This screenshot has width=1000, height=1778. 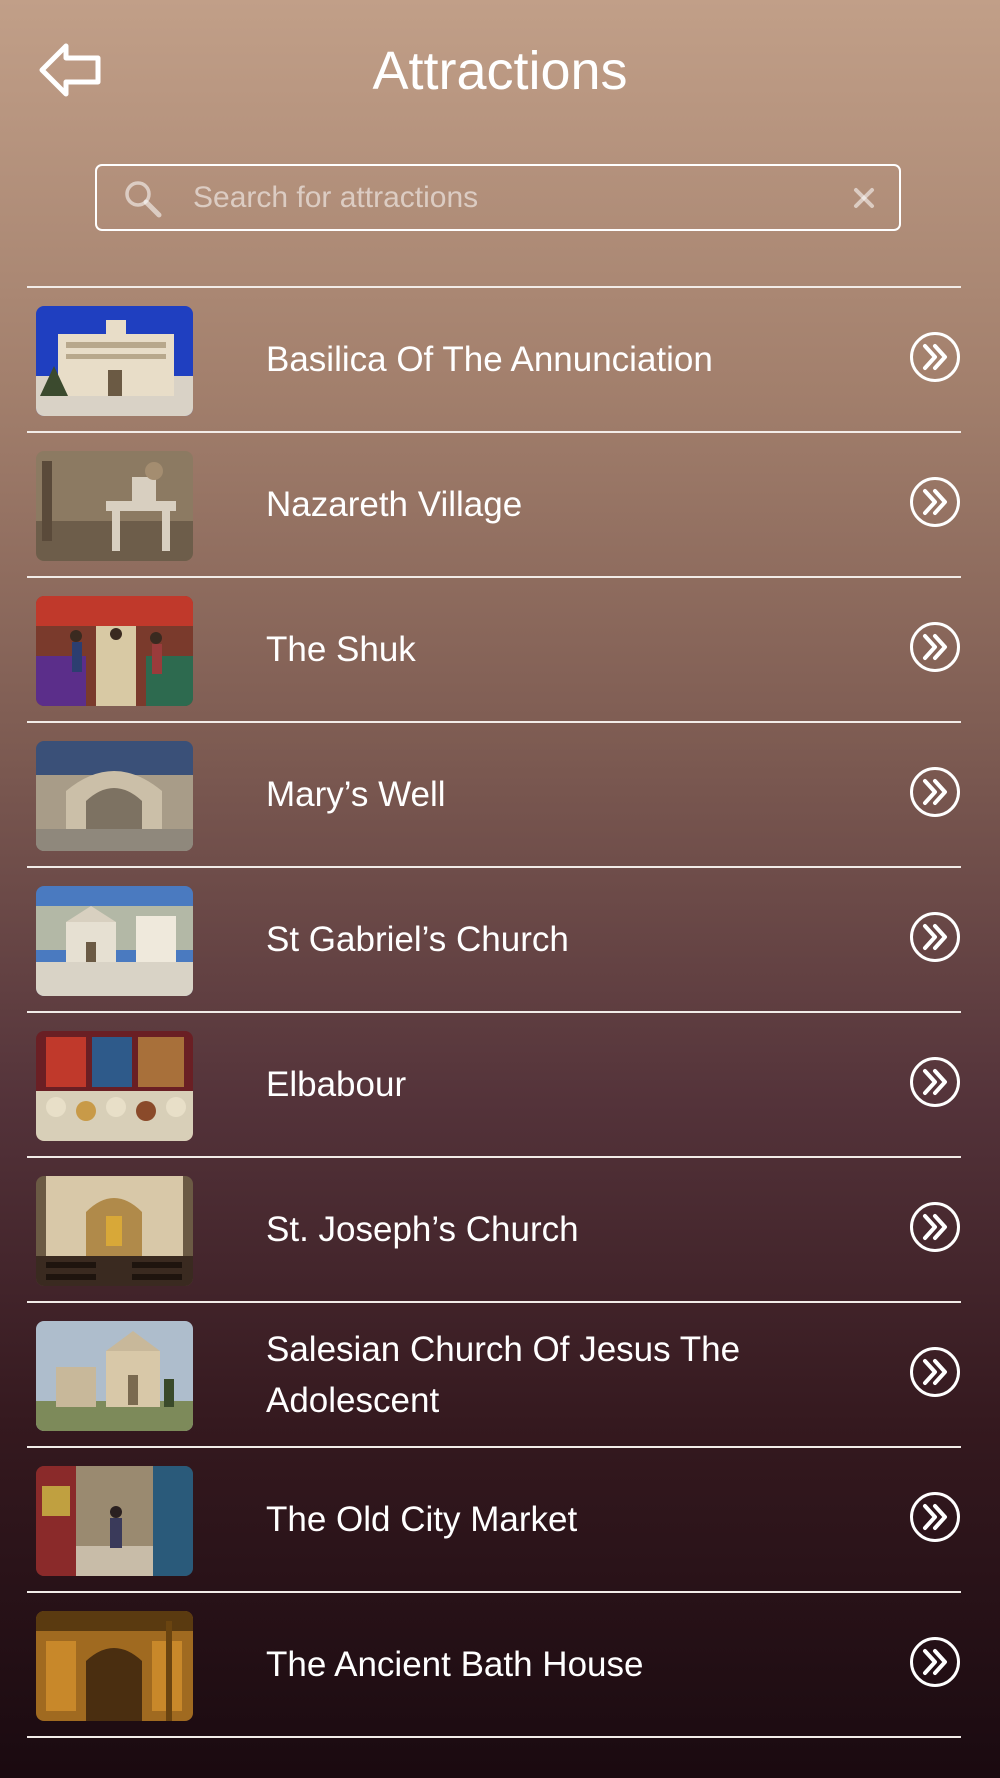 I want to click on search-icon, so click(x=143, y=199).